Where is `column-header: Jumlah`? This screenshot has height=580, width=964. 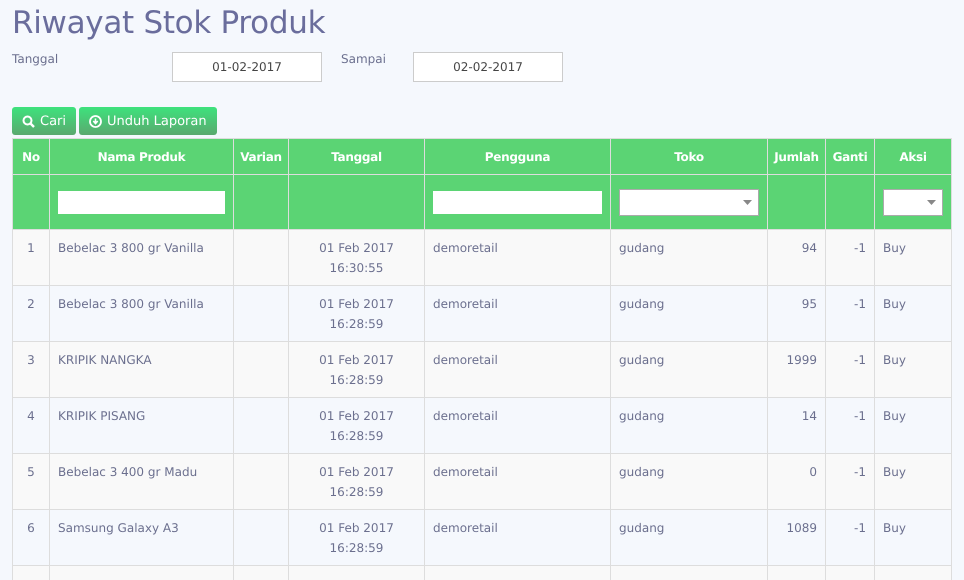
column-header: Jumlah is located at coordinates (797, 156).